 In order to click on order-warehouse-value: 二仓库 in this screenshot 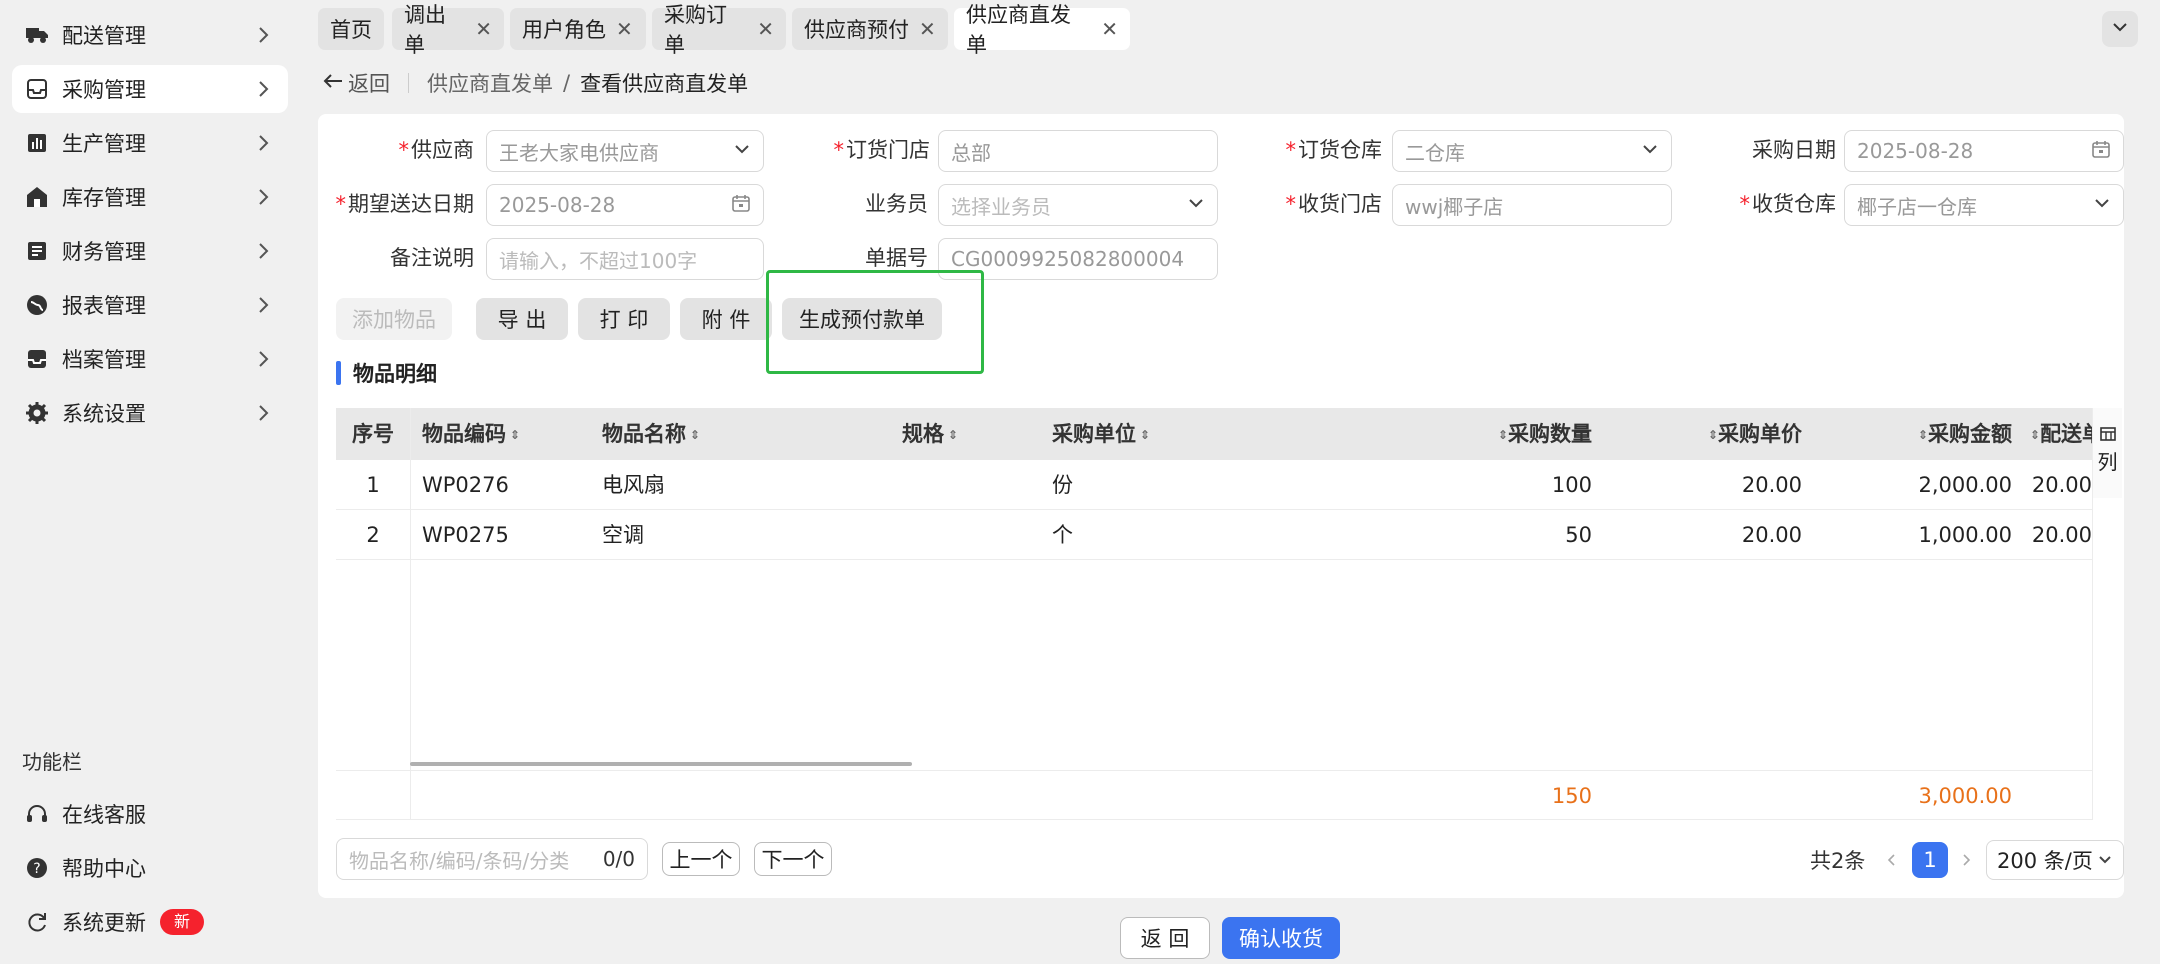, I will do `click(1435, 152)`.